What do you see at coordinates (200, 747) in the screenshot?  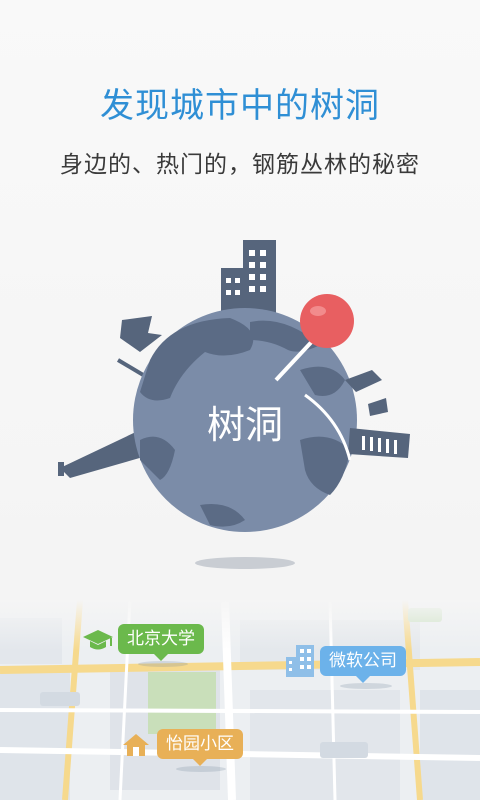 I see `map-pin-yiyuan-community: 怡园小区` at bounding box center [200, 747].